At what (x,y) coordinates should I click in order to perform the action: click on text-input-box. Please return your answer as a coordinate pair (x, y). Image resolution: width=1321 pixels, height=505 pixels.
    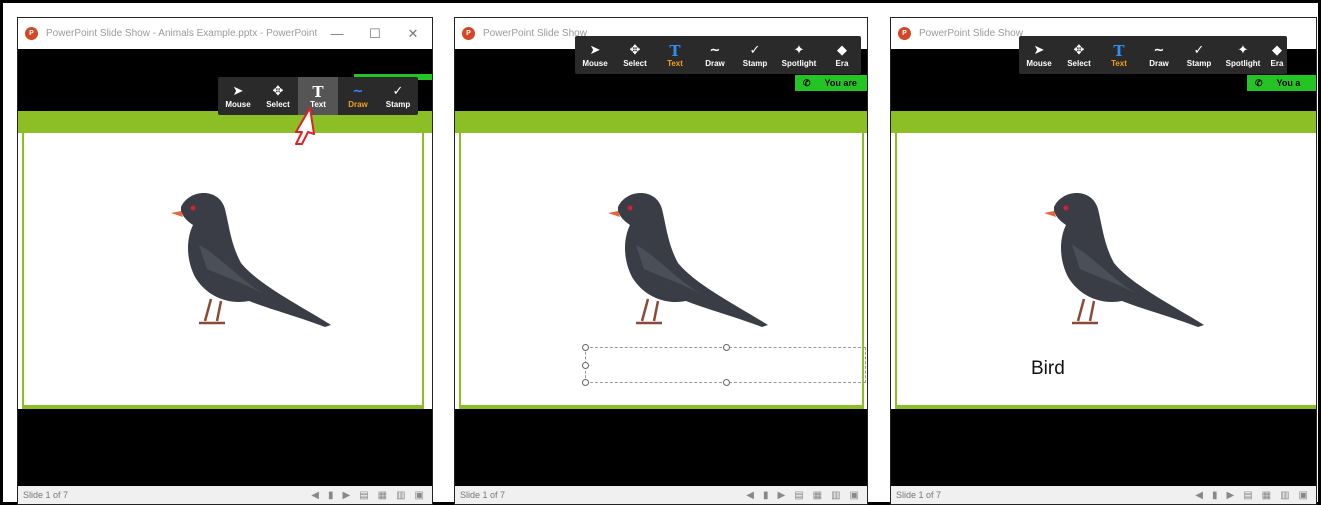
    Looking at the image, I should click on (724, 365).